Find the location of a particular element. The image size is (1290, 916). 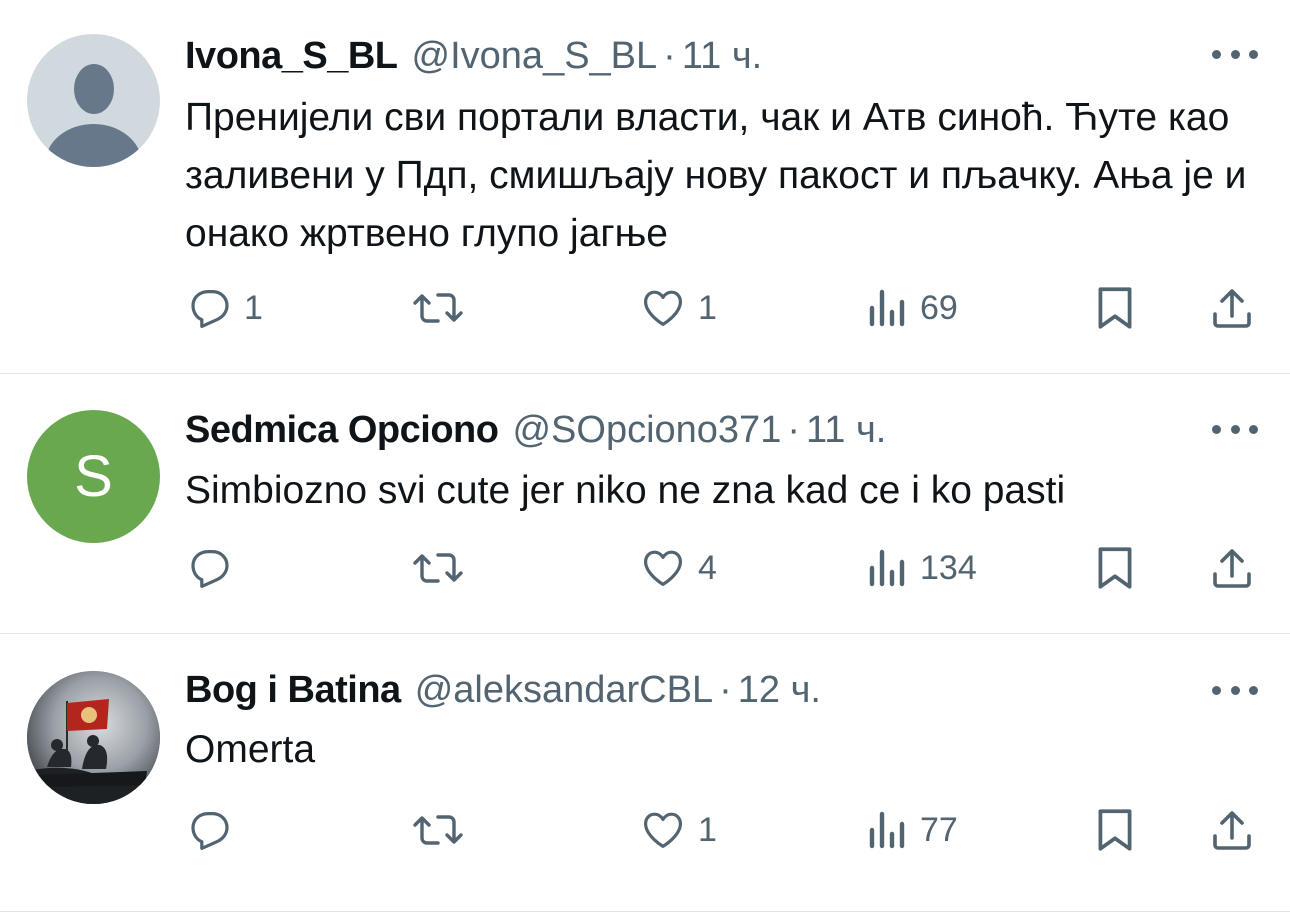

view-count: 134 is located at coordinates (948, 567).